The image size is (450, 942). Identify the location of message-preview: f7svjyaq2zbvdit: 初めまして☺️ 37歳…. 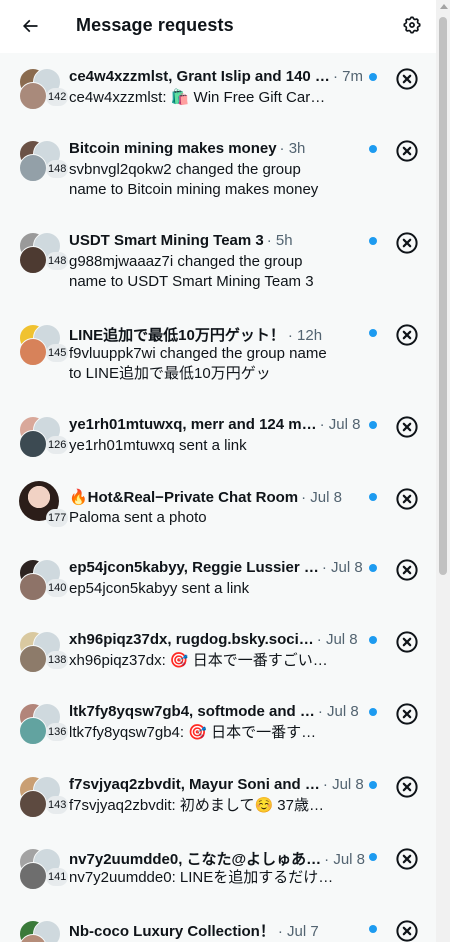
(196, 805).